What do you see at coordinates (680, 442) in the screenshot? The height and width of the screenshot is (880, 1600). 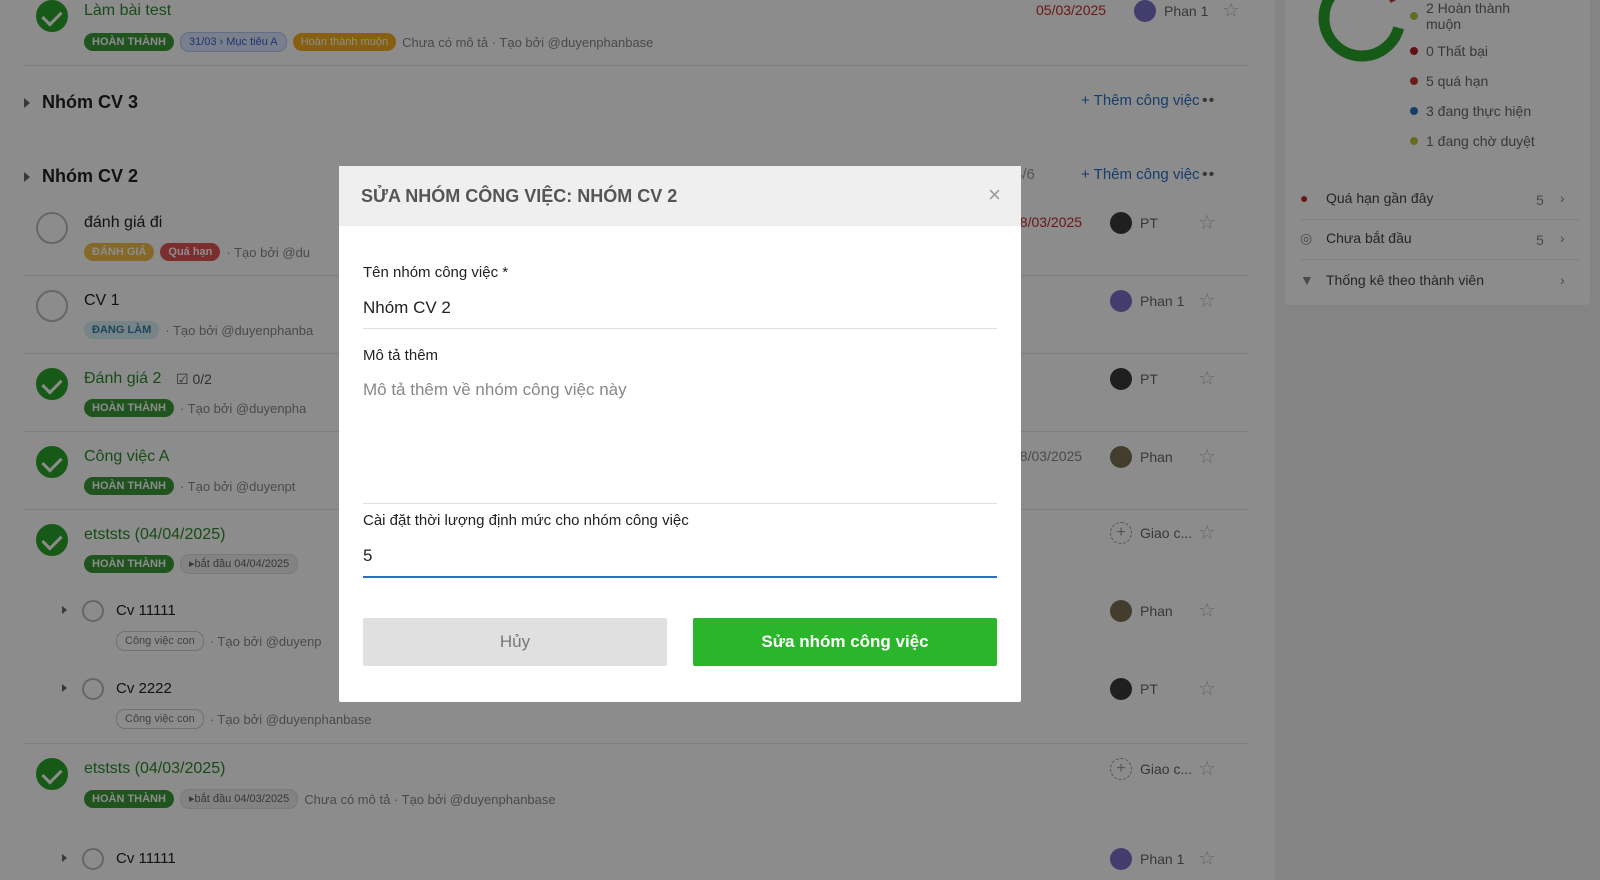 I see `description-textarea` at bounding box center [680, 442].